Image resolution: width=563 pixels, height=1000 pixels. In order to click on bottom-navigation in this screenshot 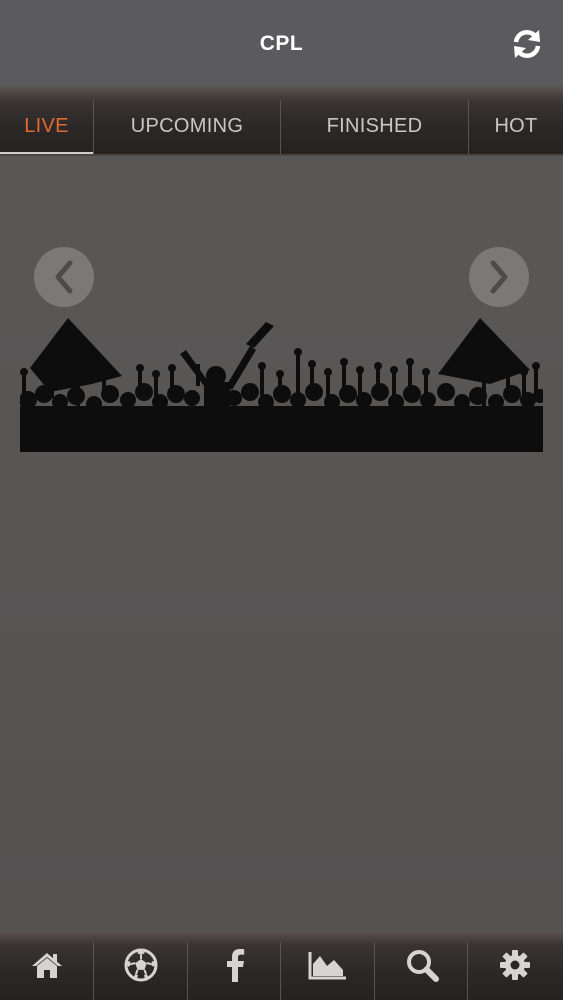, I will do `click(281, 965)`.